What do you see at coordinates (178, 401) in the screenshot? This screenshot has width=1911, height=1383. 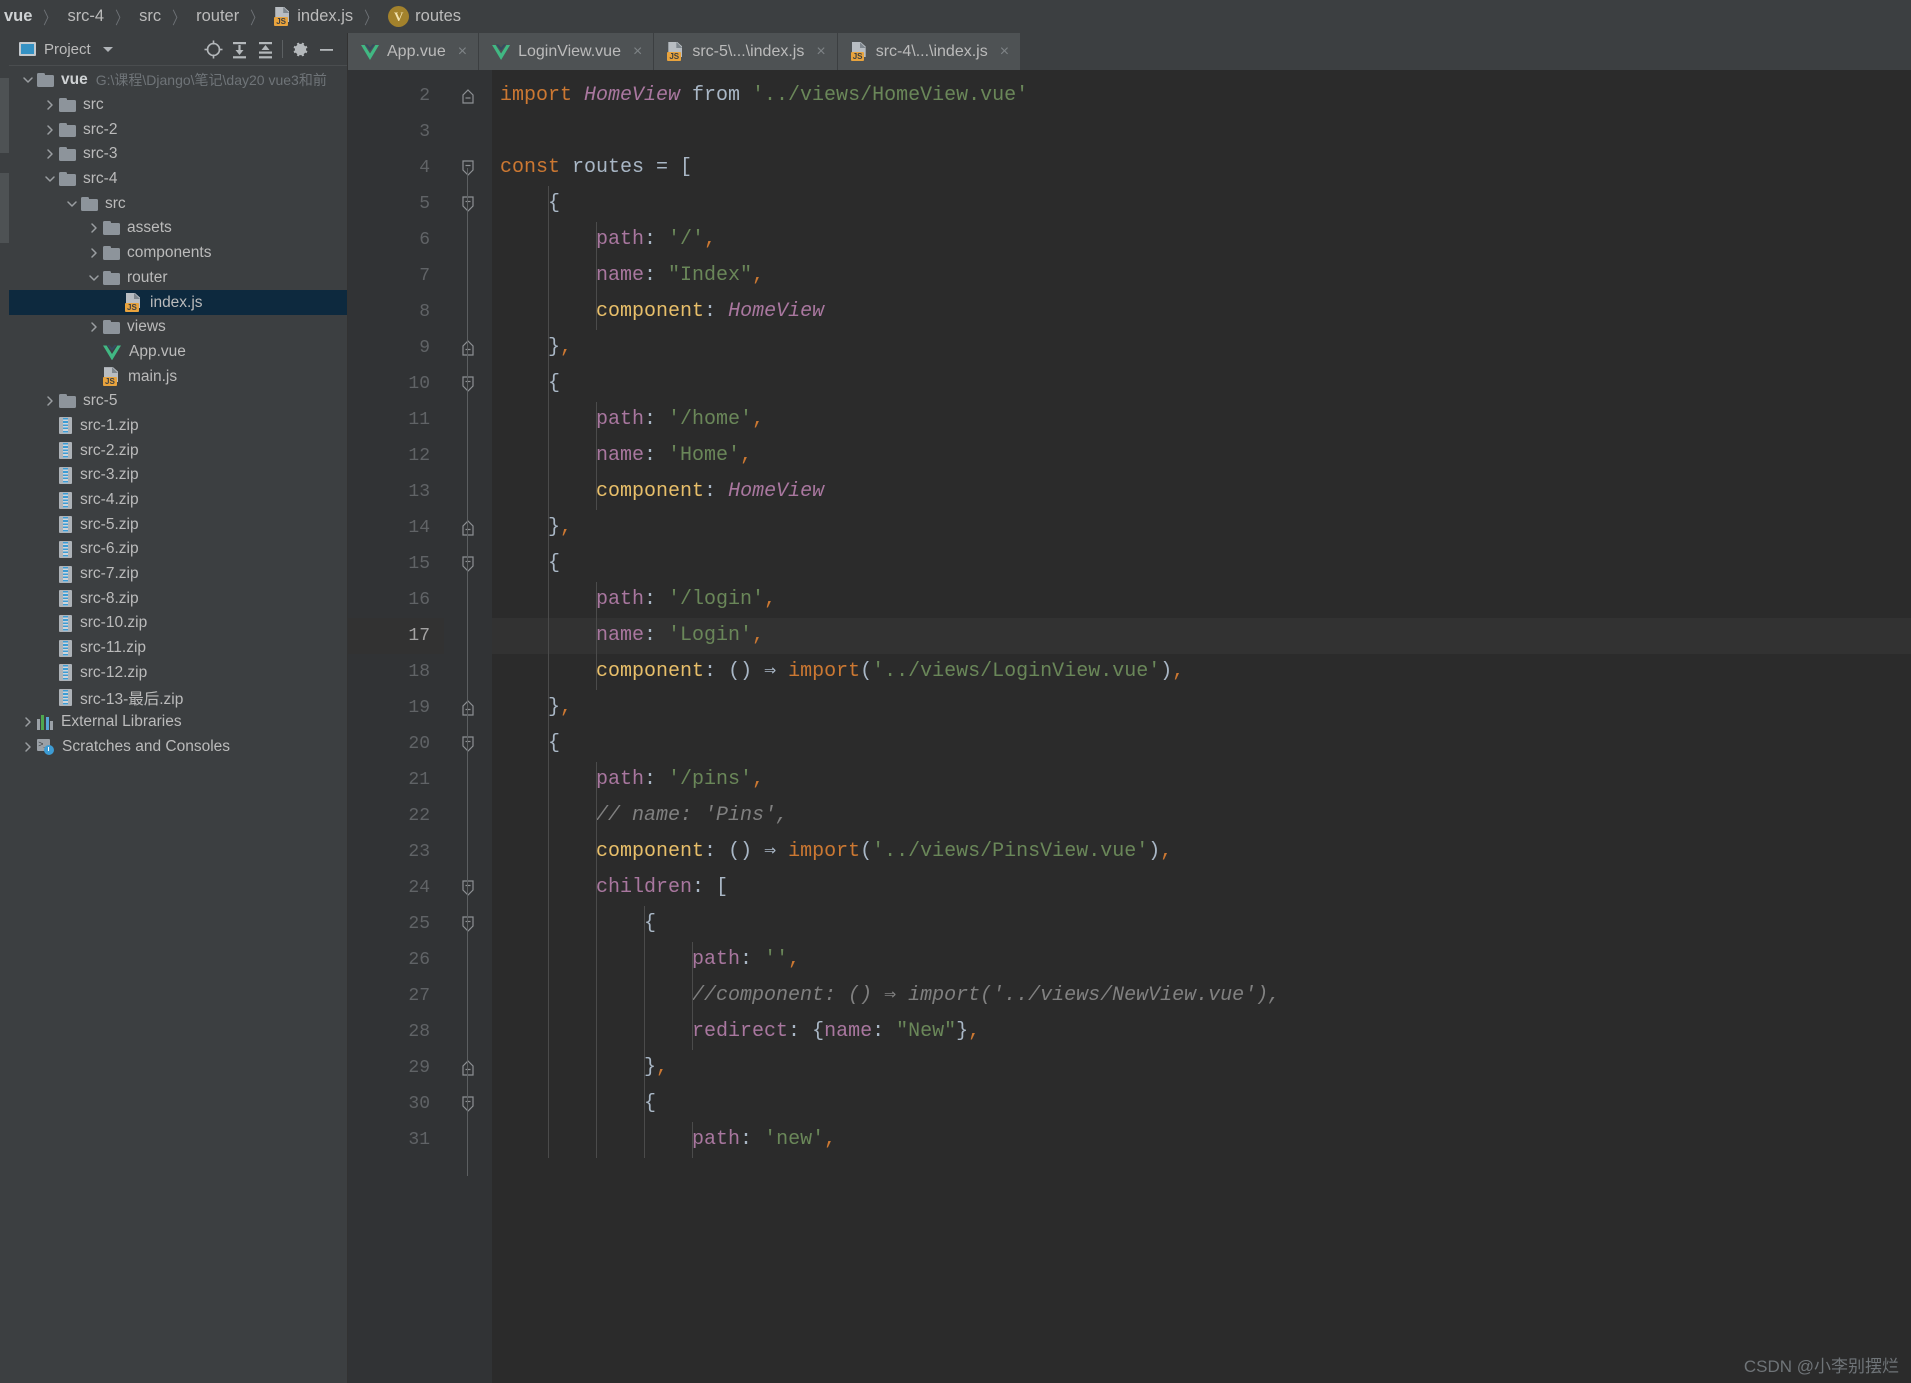 I see `tree-row: src-5` at bounding box center [178, 401].